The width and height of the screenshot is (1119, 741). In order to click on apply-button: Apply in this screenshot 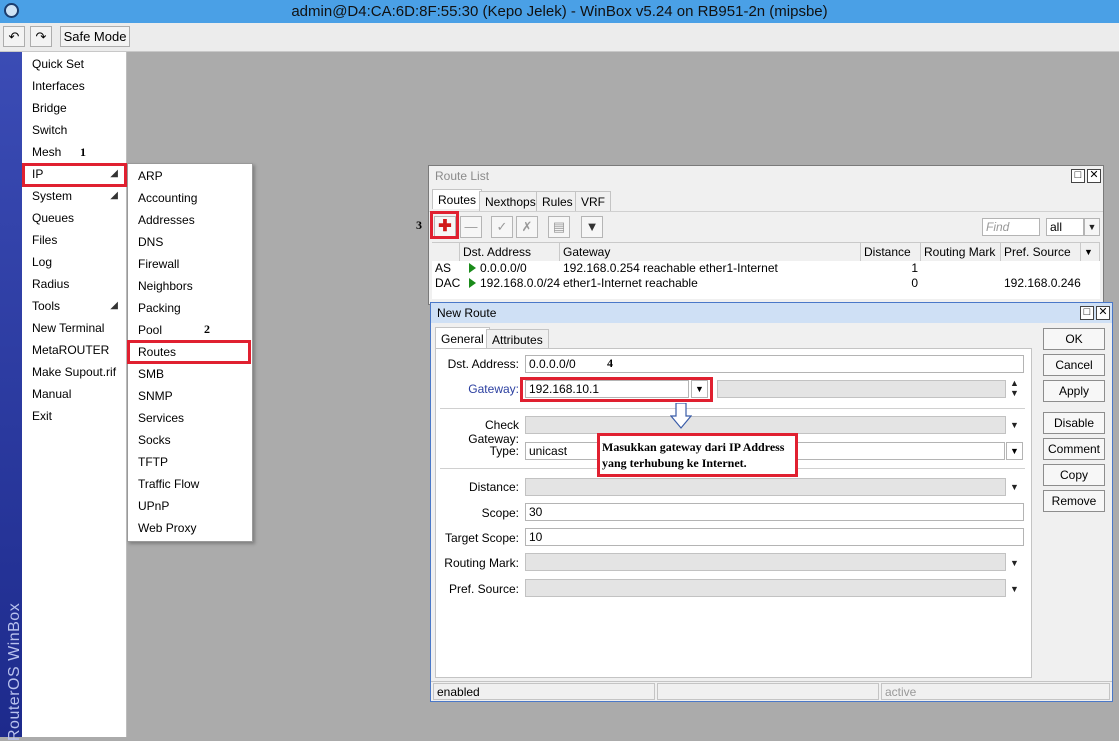, I will do `click(1074, 391)`.